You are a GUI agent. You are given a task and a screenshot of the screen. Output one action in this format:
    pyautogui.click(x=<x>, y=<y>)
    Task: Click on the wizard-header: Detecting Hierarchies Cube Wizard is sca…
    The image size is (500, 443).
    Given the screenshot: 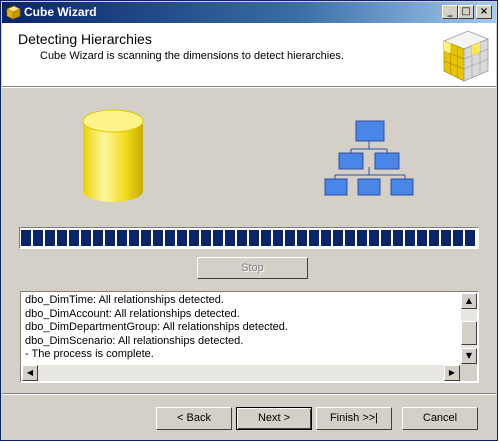 What is the action you would take?
    pyautogui.click(x=249, y=55)
    